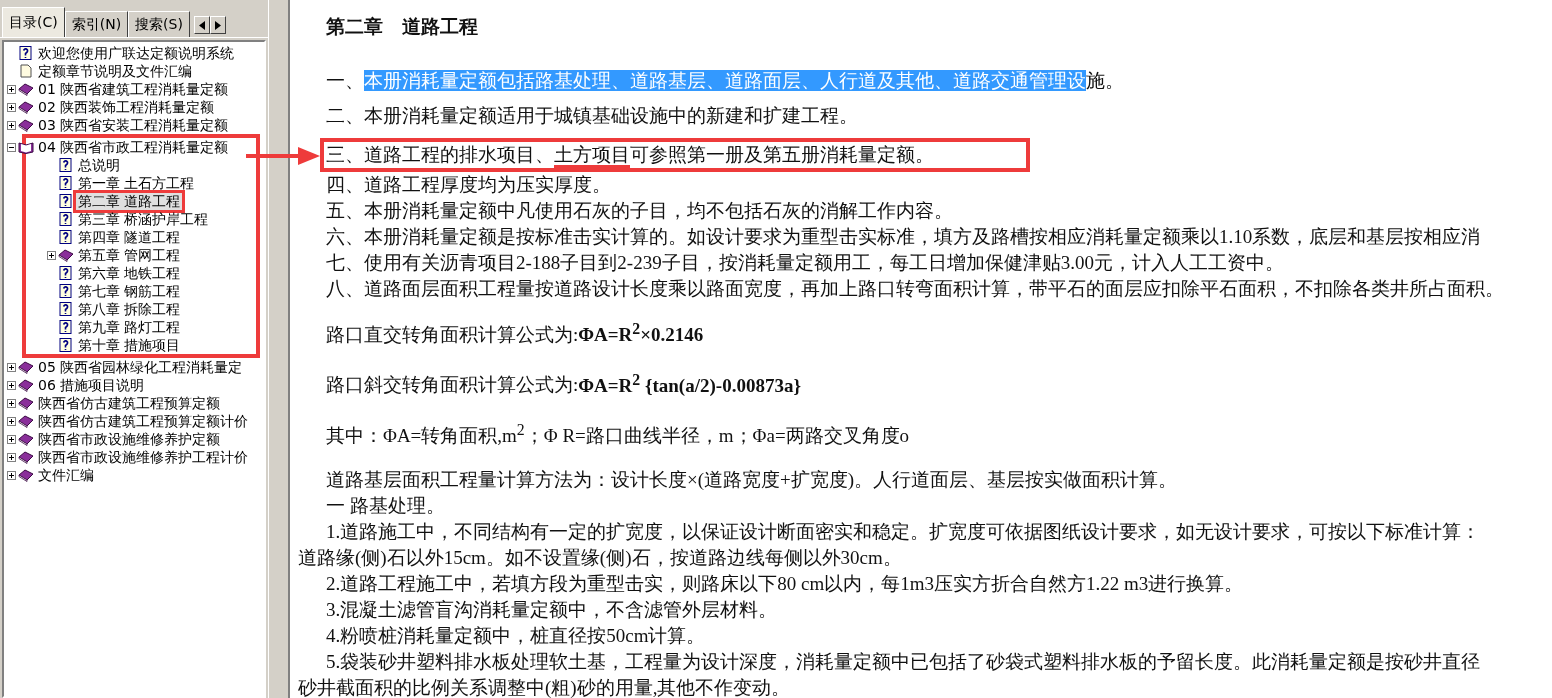 This screenshot has height=698, width=1552. I want to click on tree-item: 文件汇编, so click(66, 475).